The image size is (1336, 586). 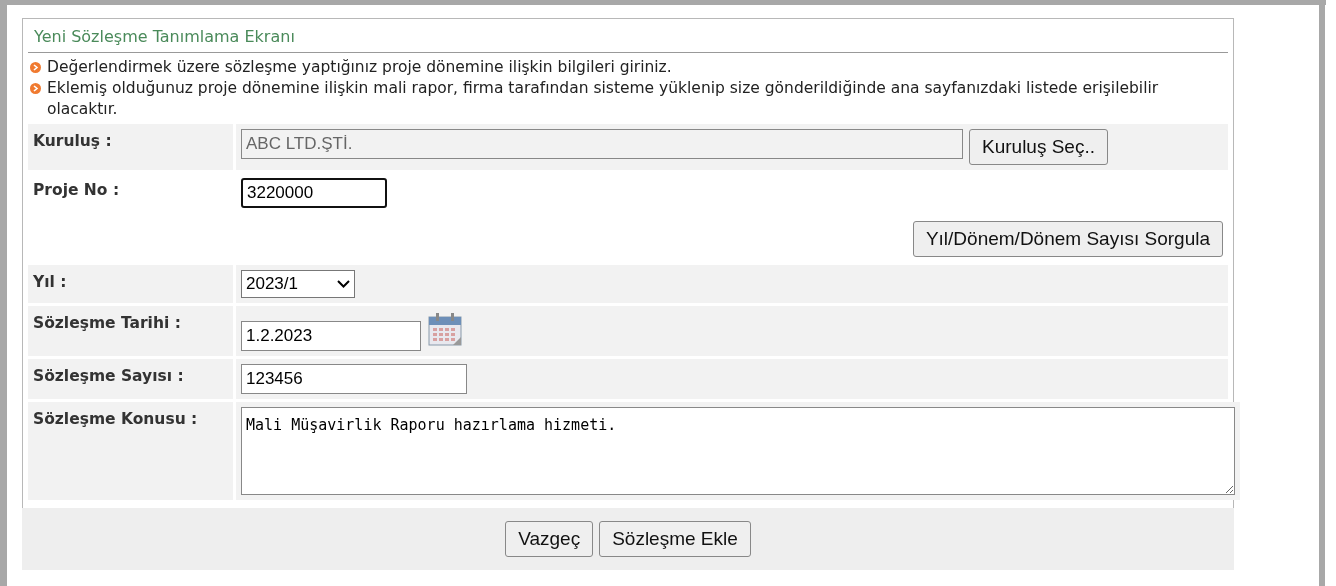 I want to click on info-note: Eklemiş olduğunuz proje dönemine ilişkin mali rapor, firma tarafından sisteme yüklenip size gönderildiğinde ana sayfanızdaki listede erişilebilir olacaktır., so click(x=603, y=99).